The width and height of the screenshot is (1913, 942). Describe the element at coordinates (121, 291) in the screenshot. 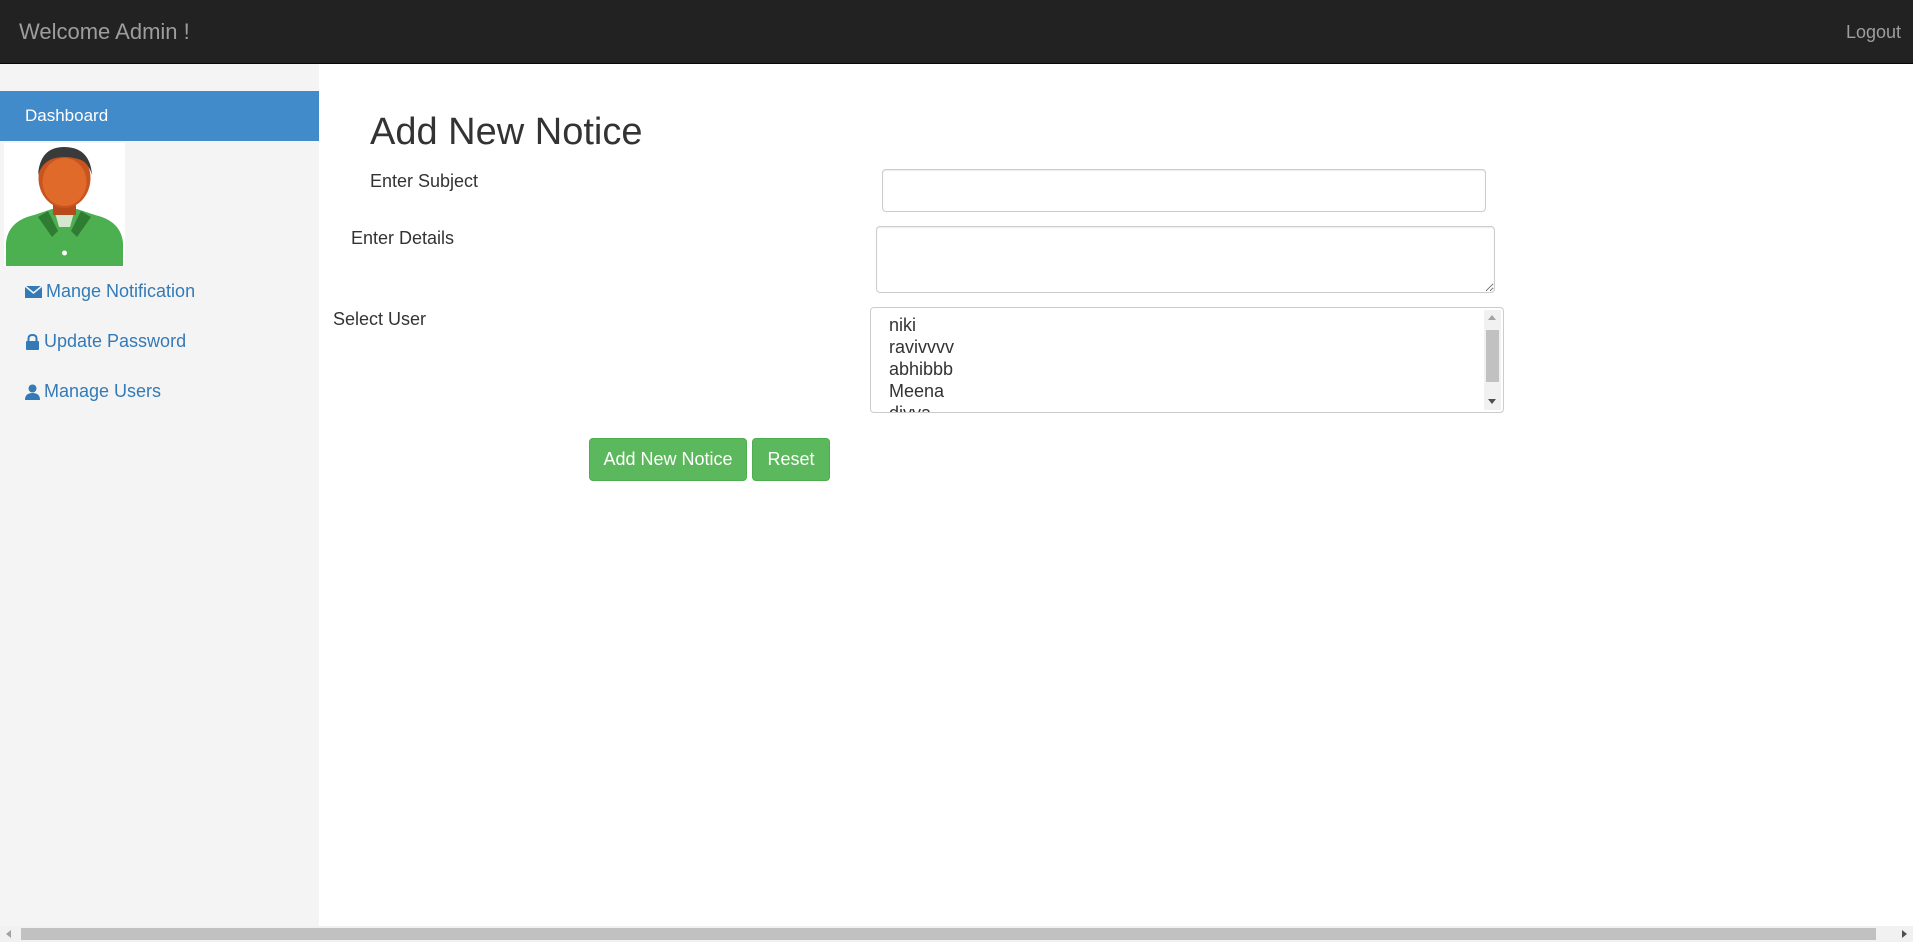

I see `sidebar-item-label: Mange Notification` at that location.